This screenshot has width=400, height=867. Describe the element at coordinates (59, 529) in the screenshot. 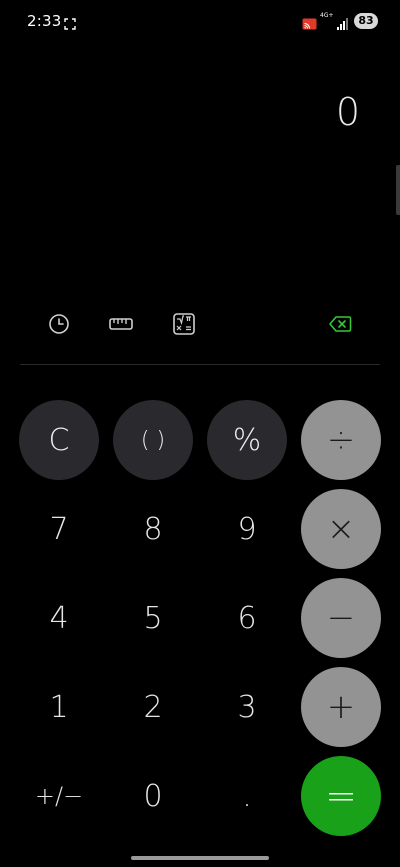

I see `digit-7-button: 7` at that location.